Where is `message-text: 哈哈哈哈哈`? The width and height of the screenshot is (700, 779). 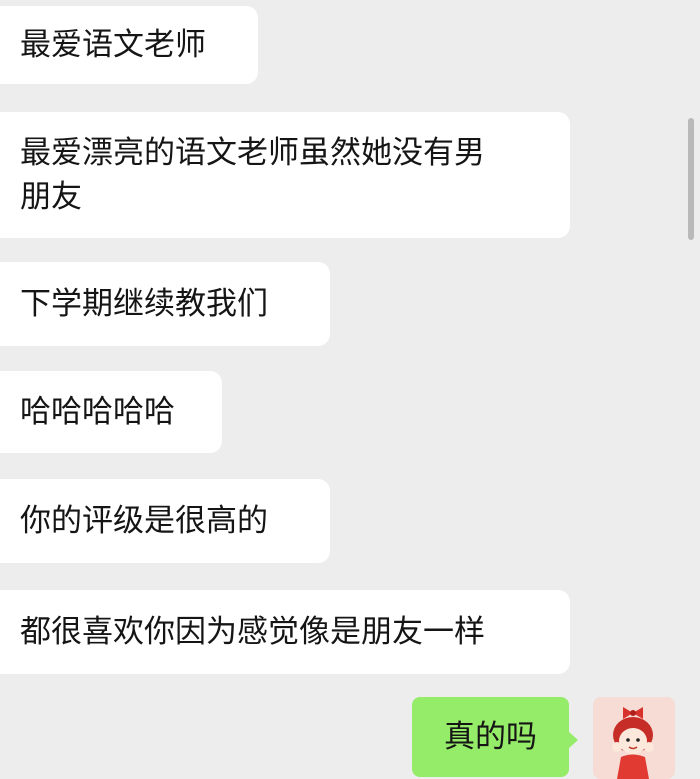
message-text: 哈哈哈哈哈 is located at coordinates (97, 412).